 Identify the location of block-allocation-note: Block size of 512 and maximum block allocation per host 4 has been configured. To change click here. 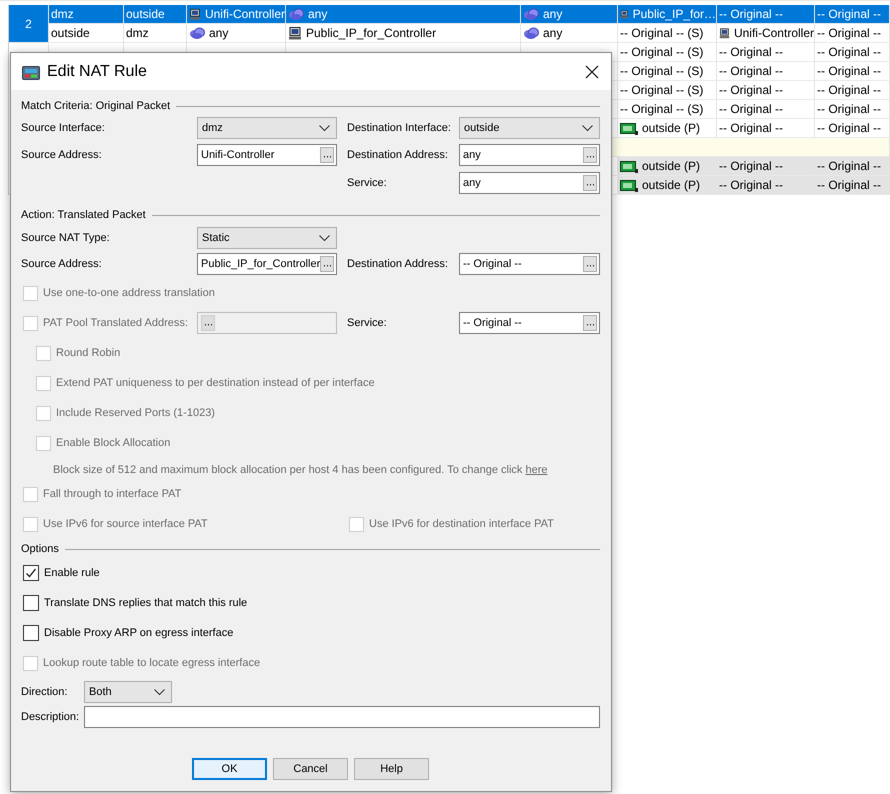
(300, 470).